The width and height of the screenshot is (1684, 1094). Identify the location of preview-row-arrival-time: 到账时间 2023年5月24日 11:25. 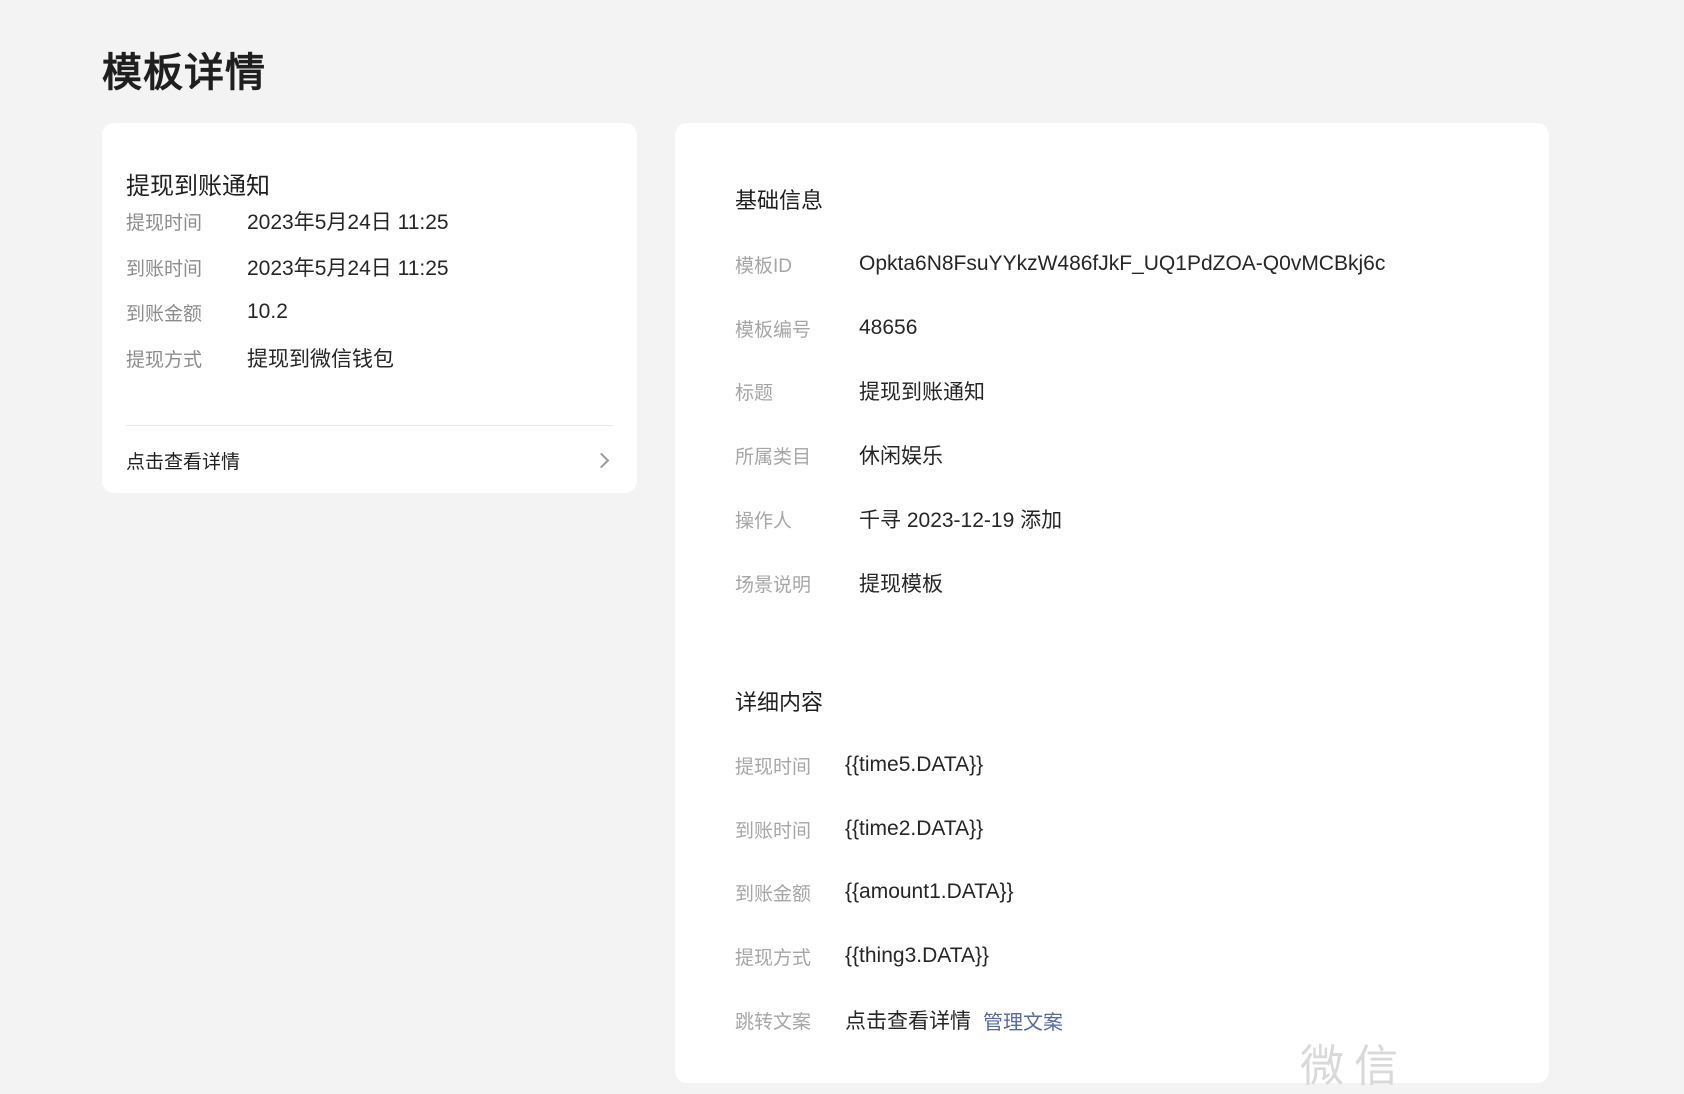
(287, 267).